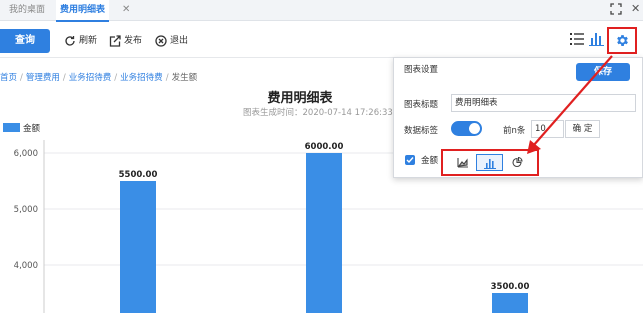  Describe the element at coordinates (543, 103) in the screenshot. I see `chart-title-input: 费用明细表` at that location.